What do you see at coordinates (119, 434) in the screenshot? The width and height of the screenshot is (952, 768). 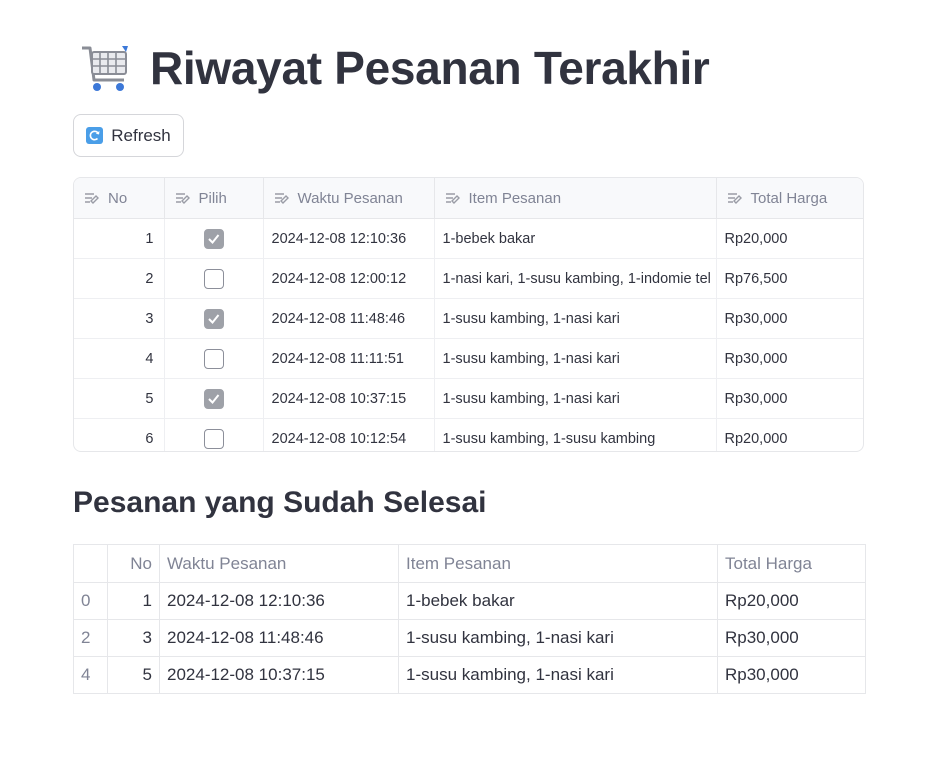 I see `row-no: 6` at bounding box center [119, 434].